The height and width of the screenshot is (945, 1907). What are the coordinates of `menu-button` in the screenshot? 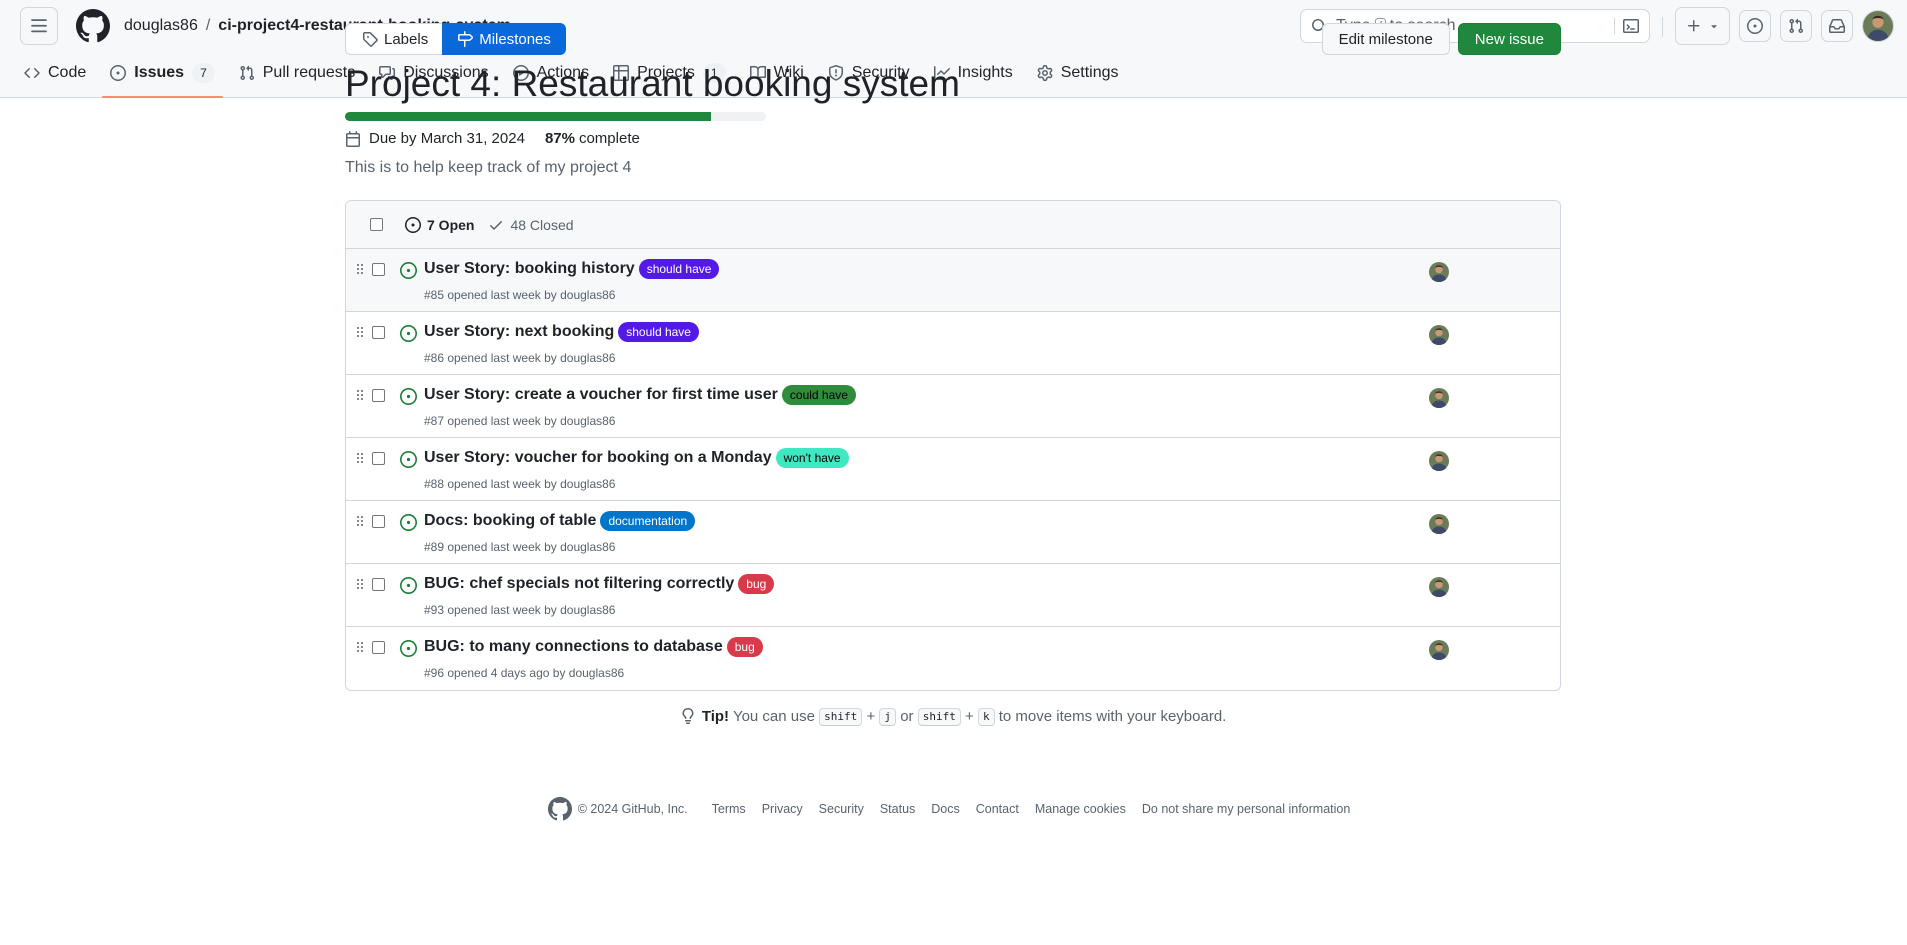 It's located at (39, 26).